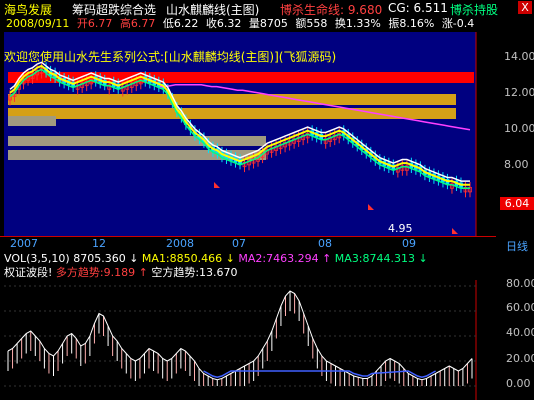 The height and width of the screenshot is (400, 534). Describe the element at coordinates (525, 7) in the screenshot. I see `close-icon: X` at that location.